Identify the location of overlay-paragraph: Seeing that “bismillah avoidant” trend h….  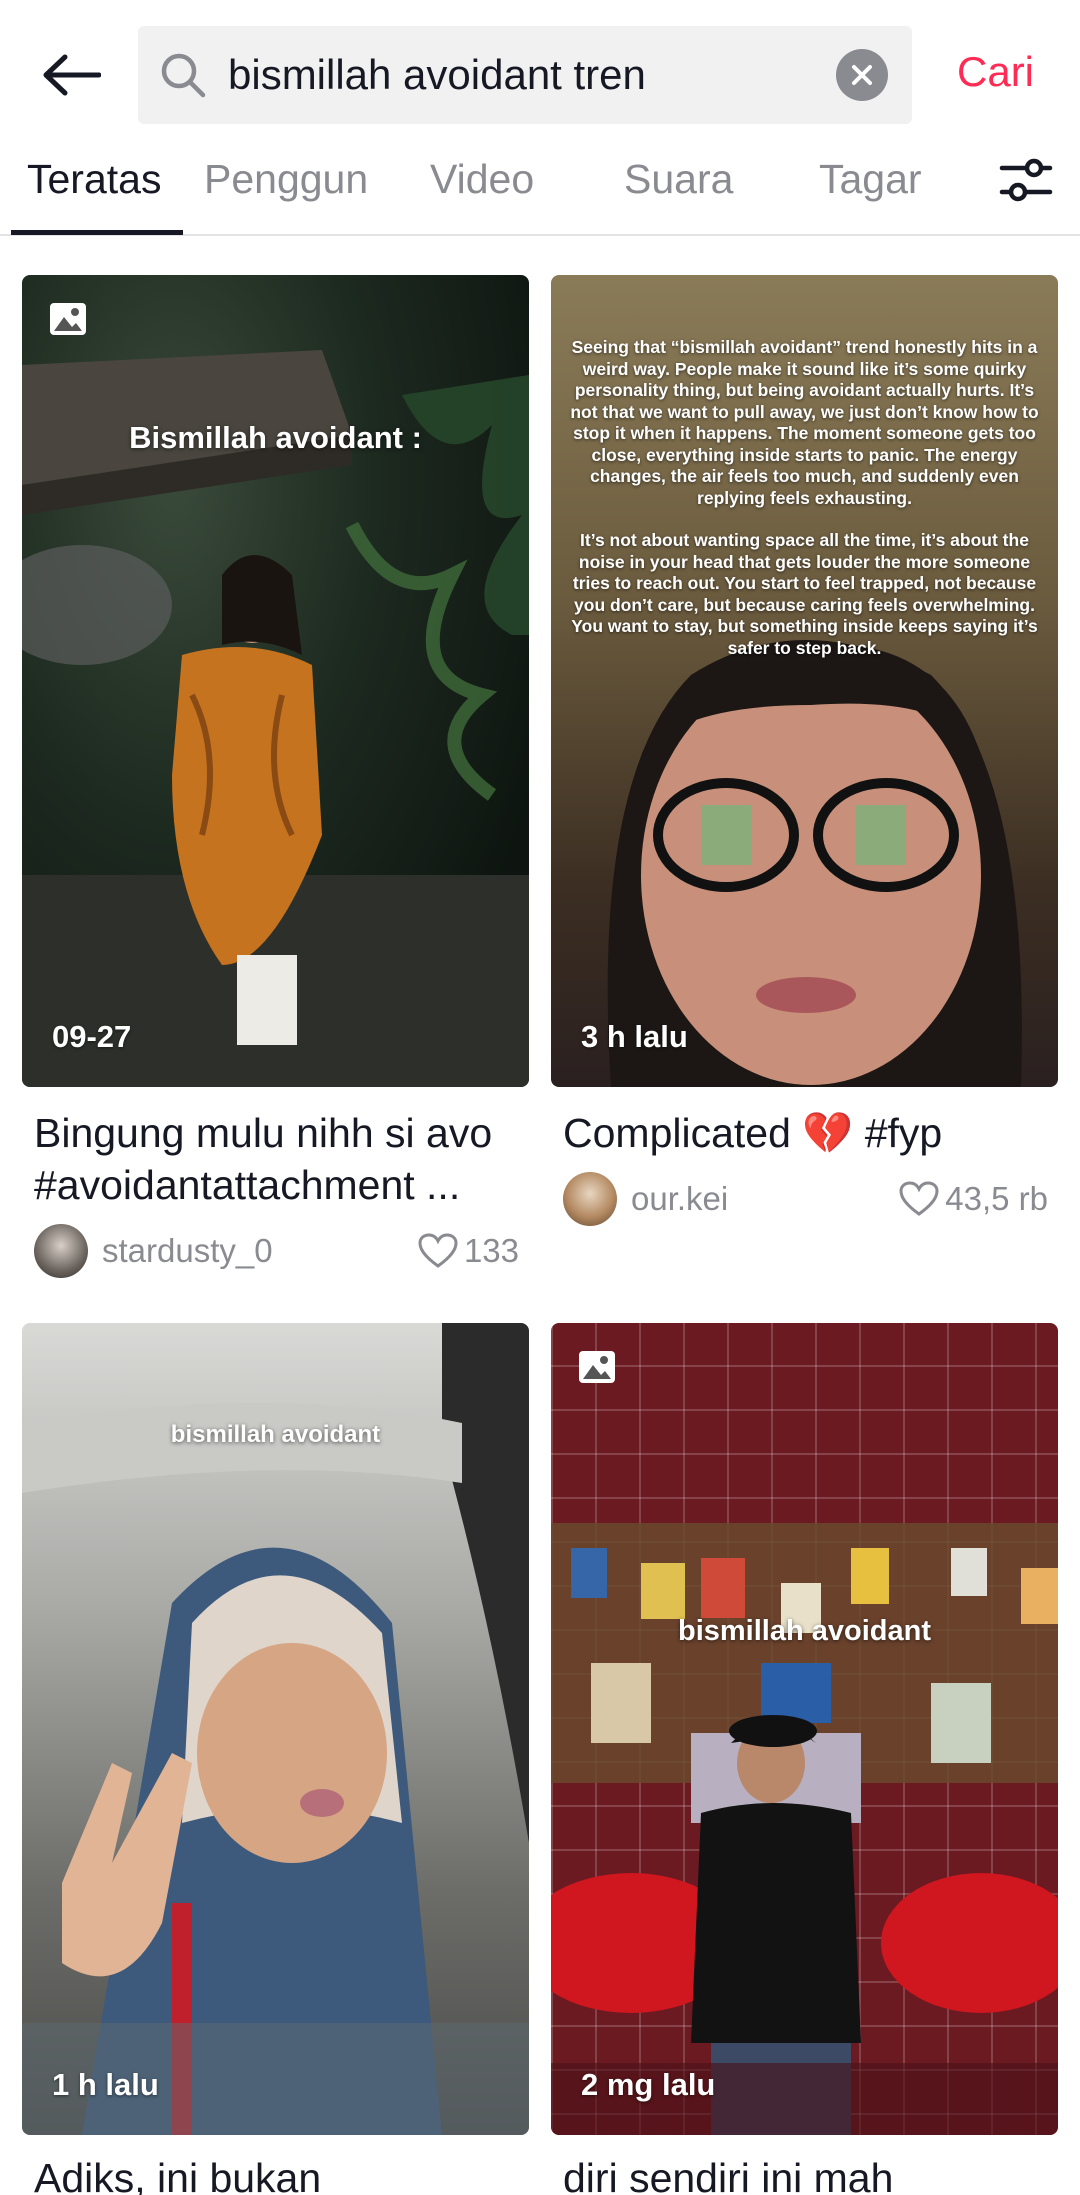
(804, 422).